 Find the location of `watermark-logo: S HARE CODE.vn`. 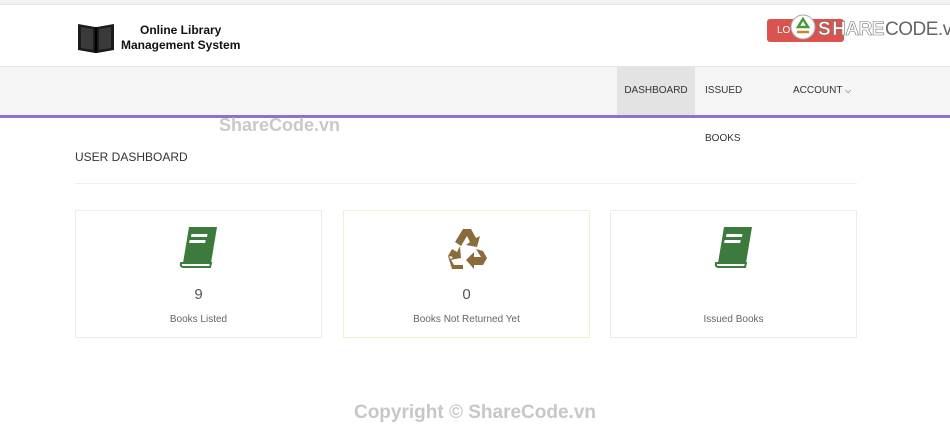

watermark-logo: S HARE CODE.vn is located at coordinates (870, 30).